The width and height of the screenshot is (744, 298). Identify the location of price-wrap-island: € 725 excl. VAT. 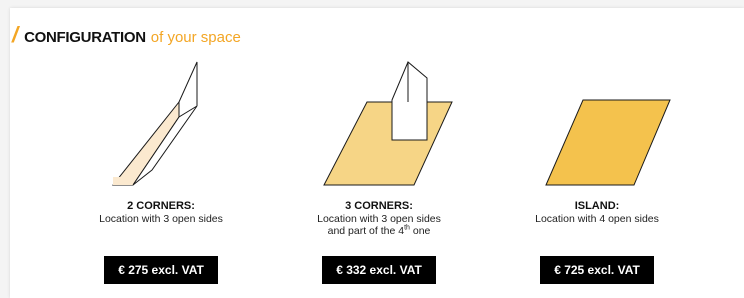
(597, 270).